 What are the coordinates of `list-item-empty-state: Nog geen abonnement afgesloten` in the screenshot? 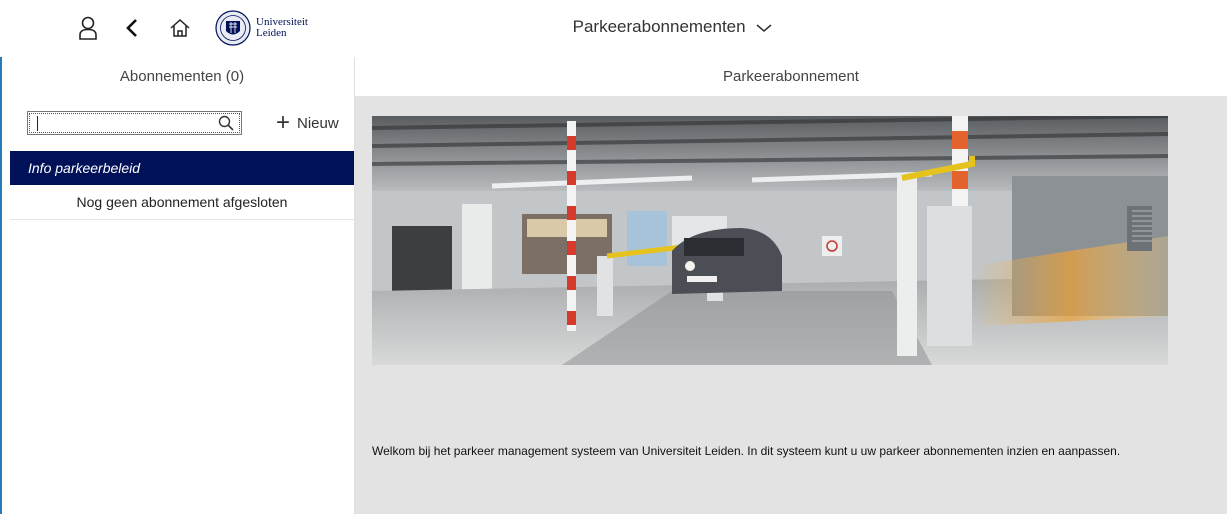 It's located at (182, 202).